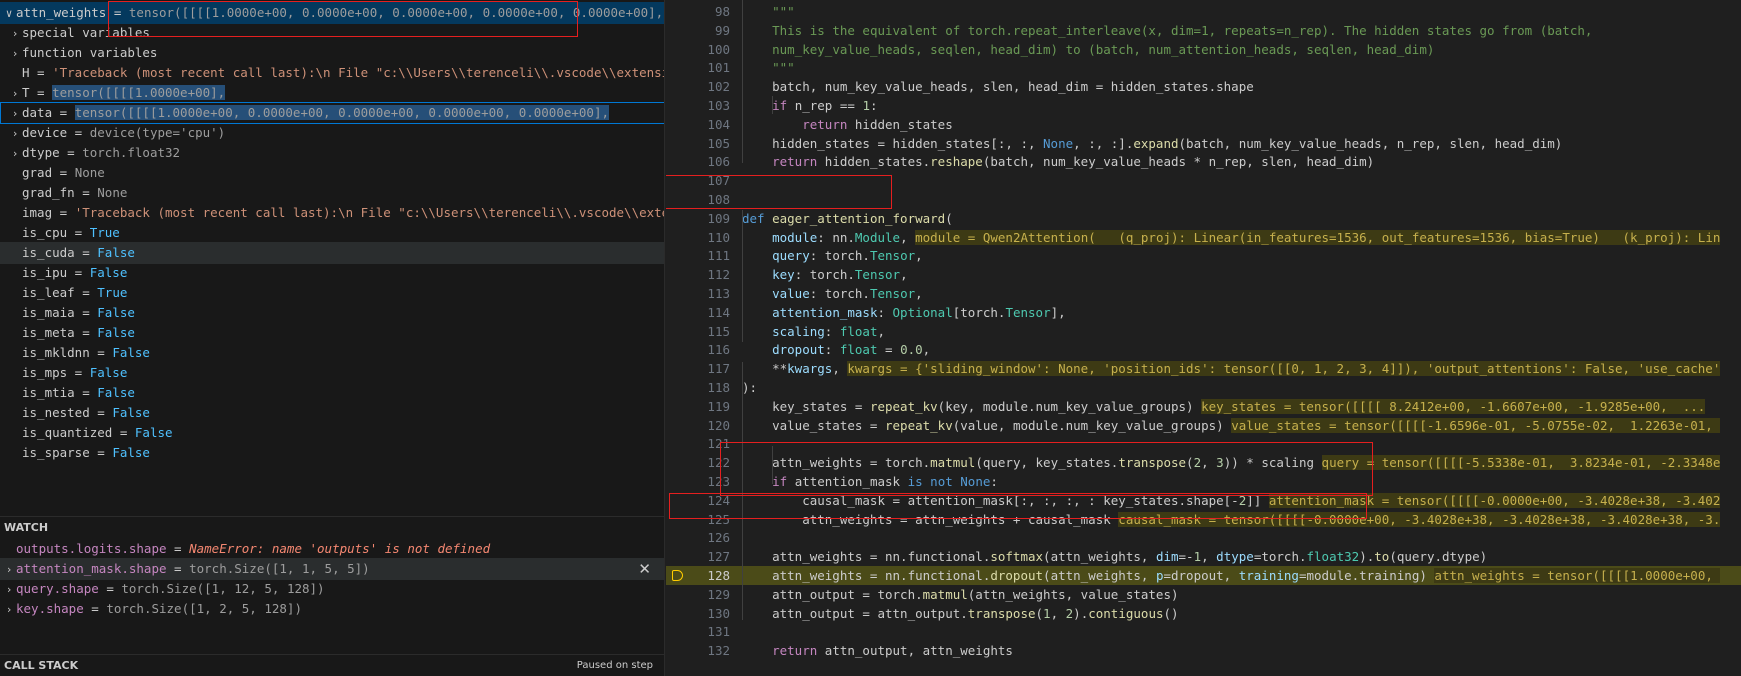 The image size is (1741, 676). What do you see at coordinates (332, 609) in the screenshot?
I see `watch-item: › key.shape = torch.Size([1, 2, 5, 128])` at bounding box center [332, 609].